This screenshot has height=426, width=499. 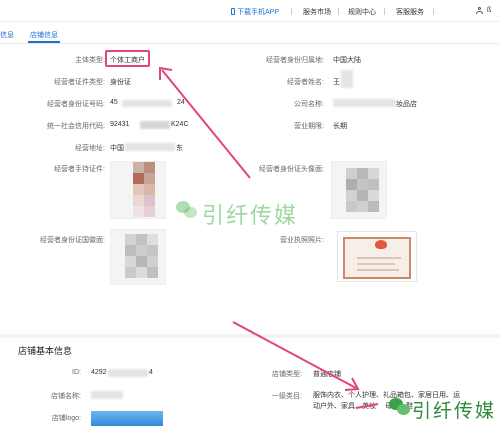 I want to click on section-divider, so click(x=249, y=336).